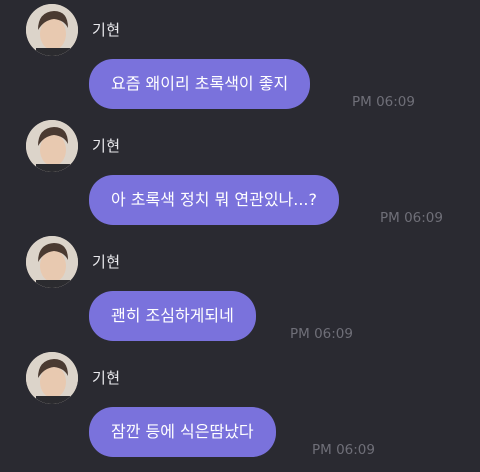 The height and width of the screenshot is (472, 480). What do you see at coordinates (182, 432) in the screenshot?
I see `message-bubble: 잠깐 등에 식은땀났다` at bounding box center [182, 432].